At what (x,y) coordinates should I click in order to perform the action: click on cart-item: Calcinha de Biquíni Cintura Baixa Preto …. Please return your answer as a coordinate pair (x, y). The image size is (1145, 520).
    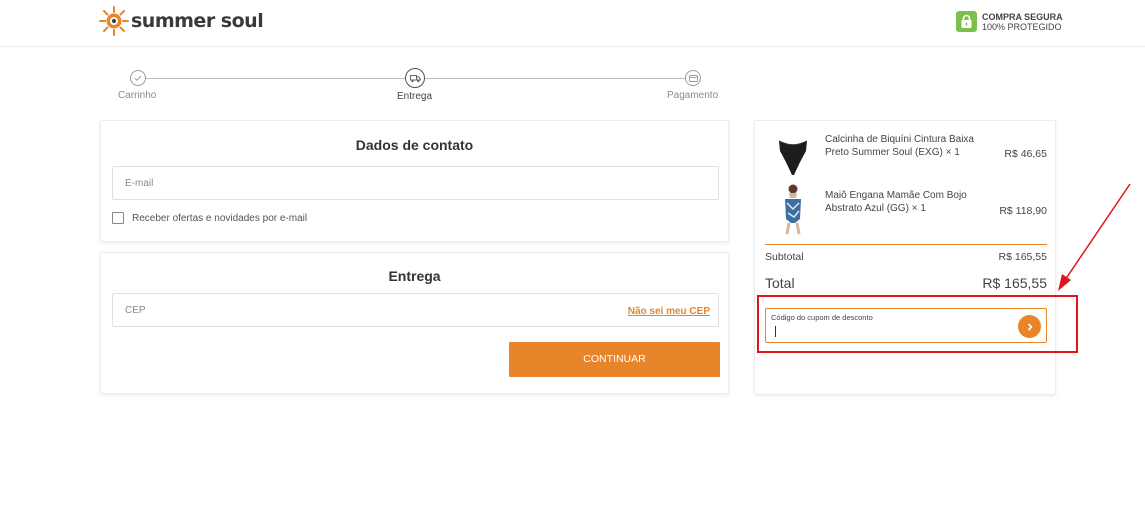
    Looking at the image, I should click on (906, 153).